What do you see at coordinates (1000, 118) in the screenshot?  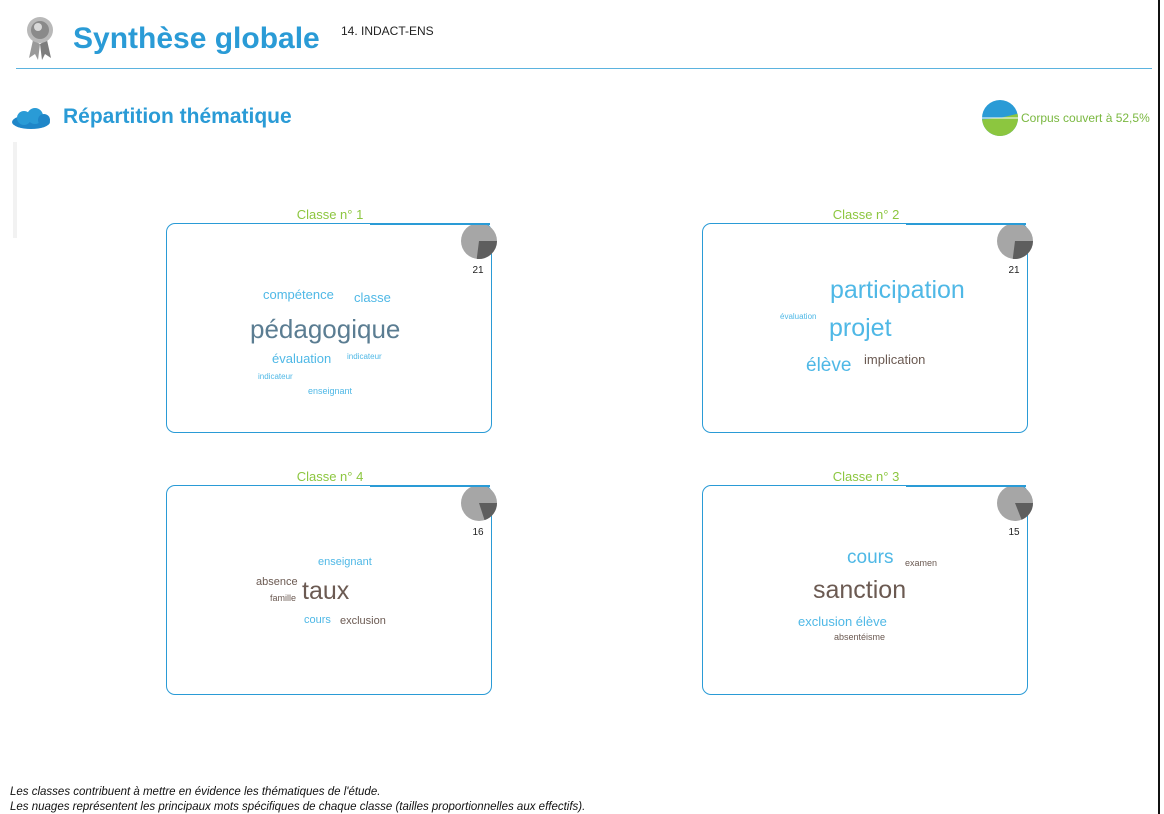 I see `pie-chart-icon` at bounding box center [1000, 118].